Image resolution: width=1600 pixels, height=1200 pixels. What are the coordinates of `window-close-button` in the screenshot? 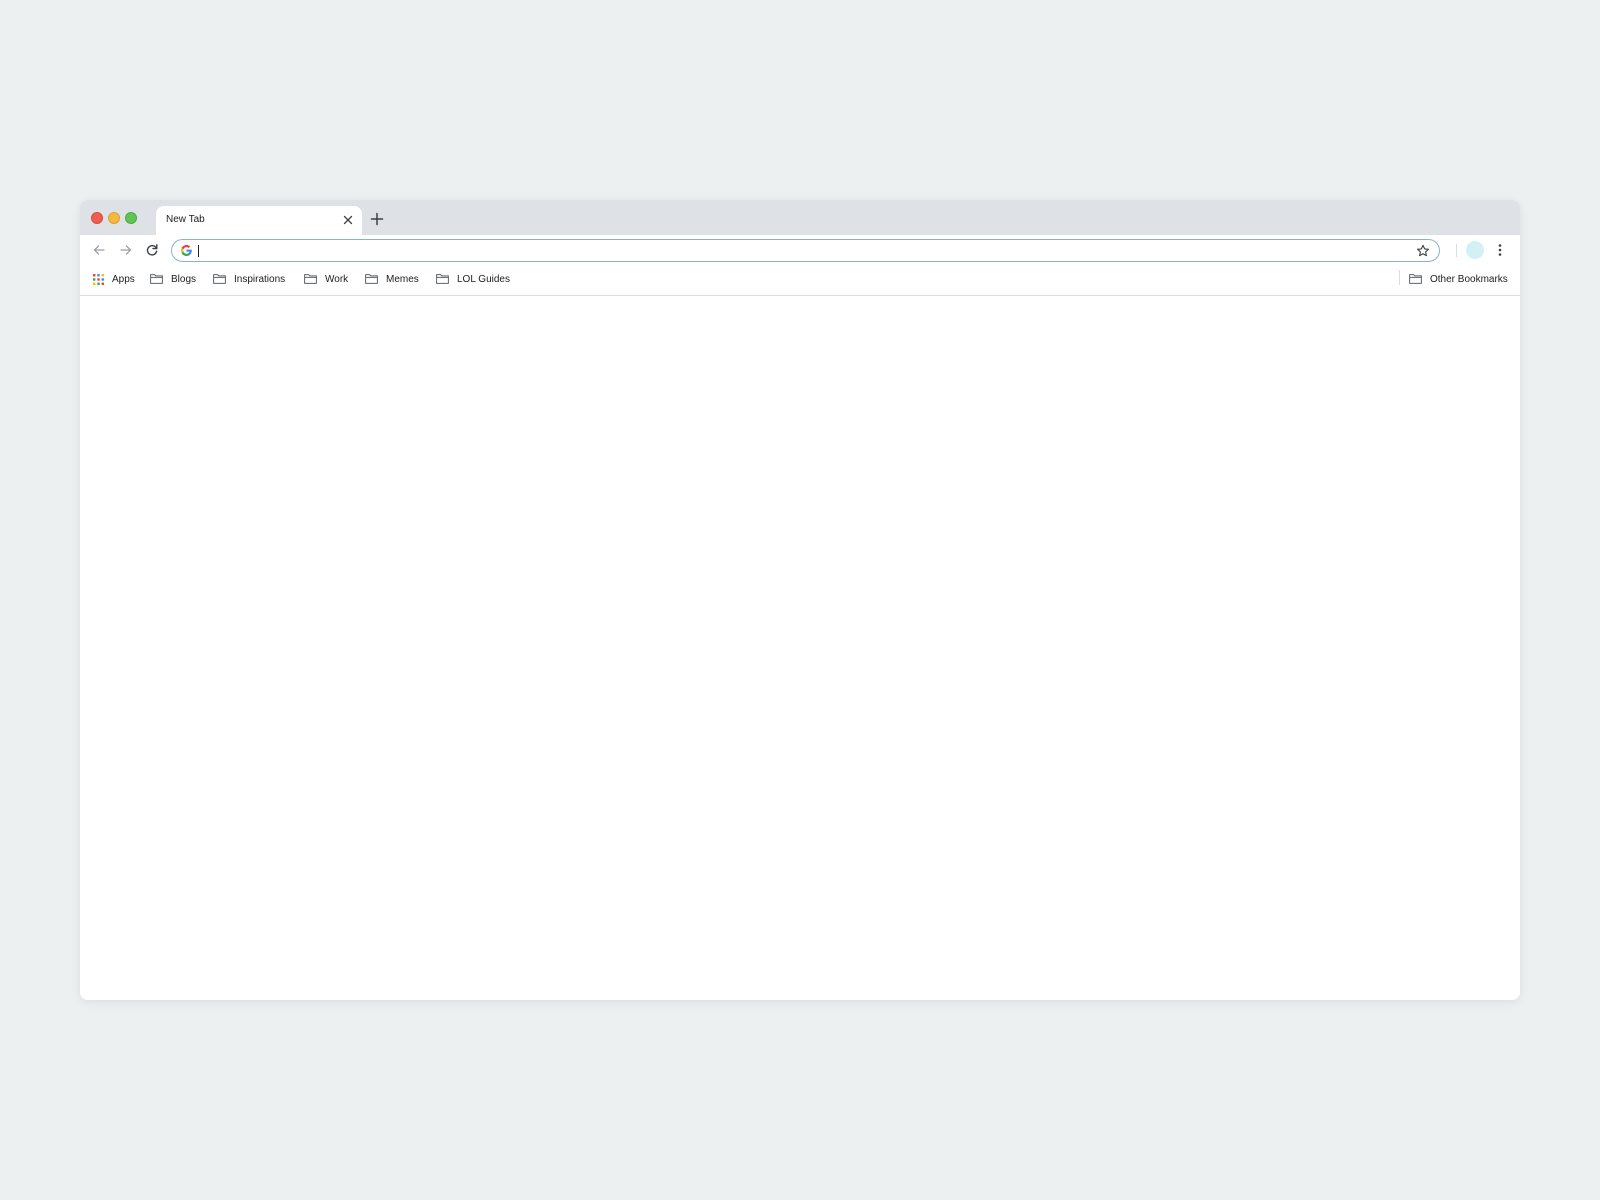 It's located at (97, 218).